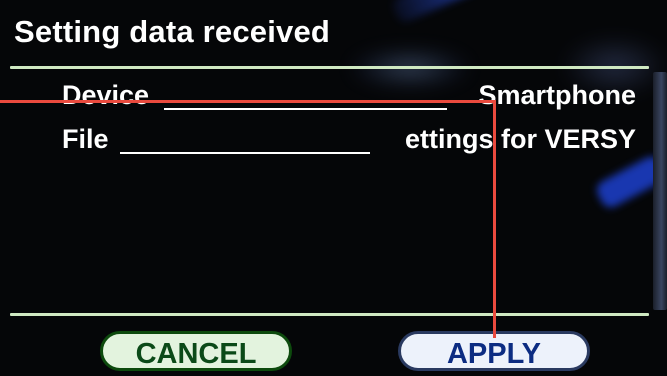  Describe the element at coordinates (557, 95) in the screenshot. I see `device-value: Smartphone` at that location.